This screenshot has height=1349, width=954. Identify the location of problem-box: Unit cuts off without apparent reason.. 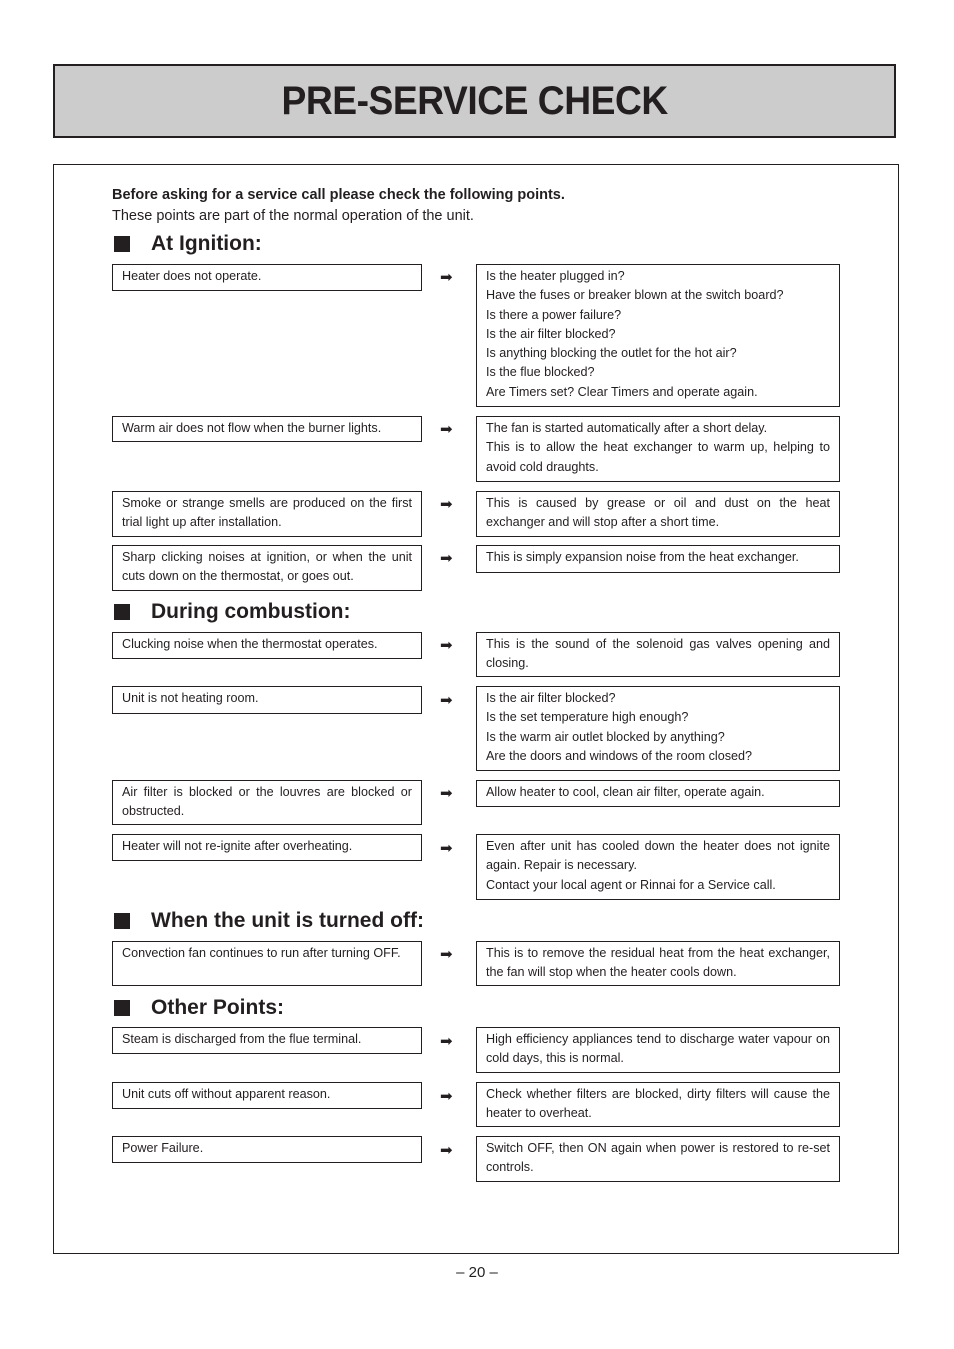
(267, 1095).